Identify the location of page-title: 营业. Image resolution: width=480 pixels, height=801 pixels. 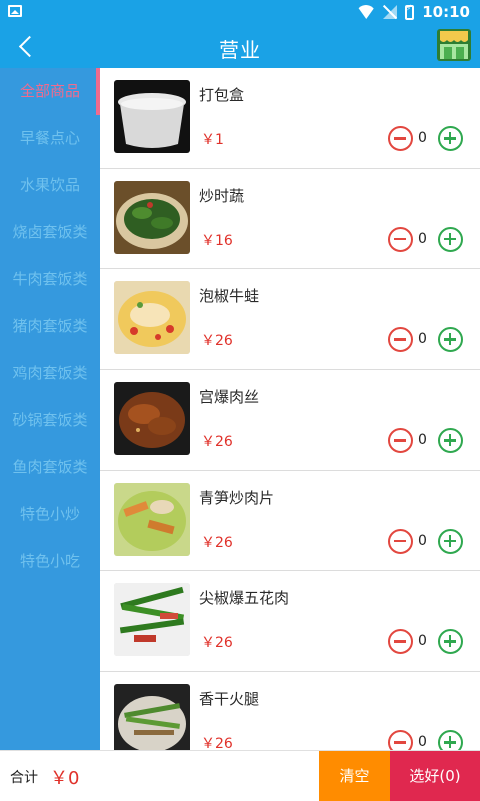
(240, 50).